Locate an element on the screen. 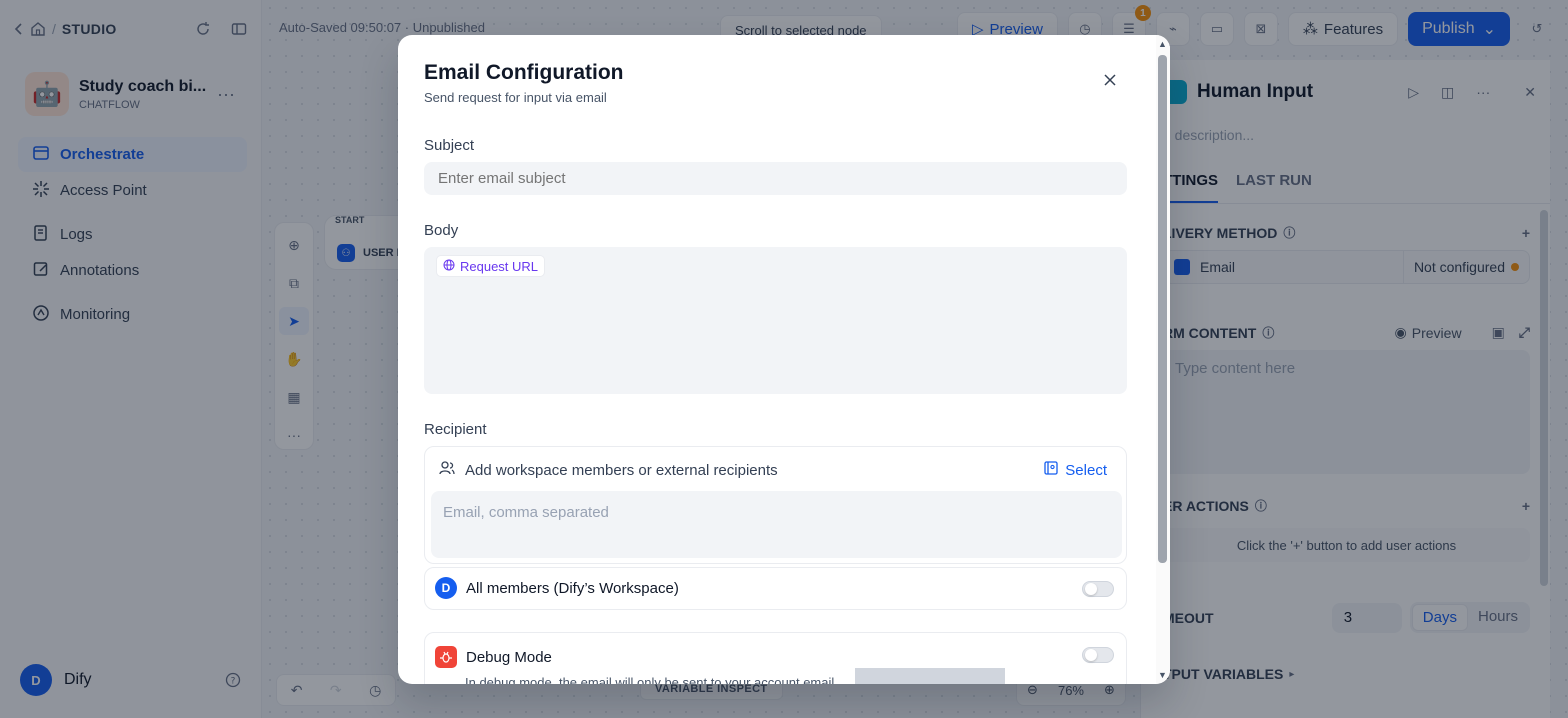  request-url-chip: Request URL is located at coordinates (491, 266).